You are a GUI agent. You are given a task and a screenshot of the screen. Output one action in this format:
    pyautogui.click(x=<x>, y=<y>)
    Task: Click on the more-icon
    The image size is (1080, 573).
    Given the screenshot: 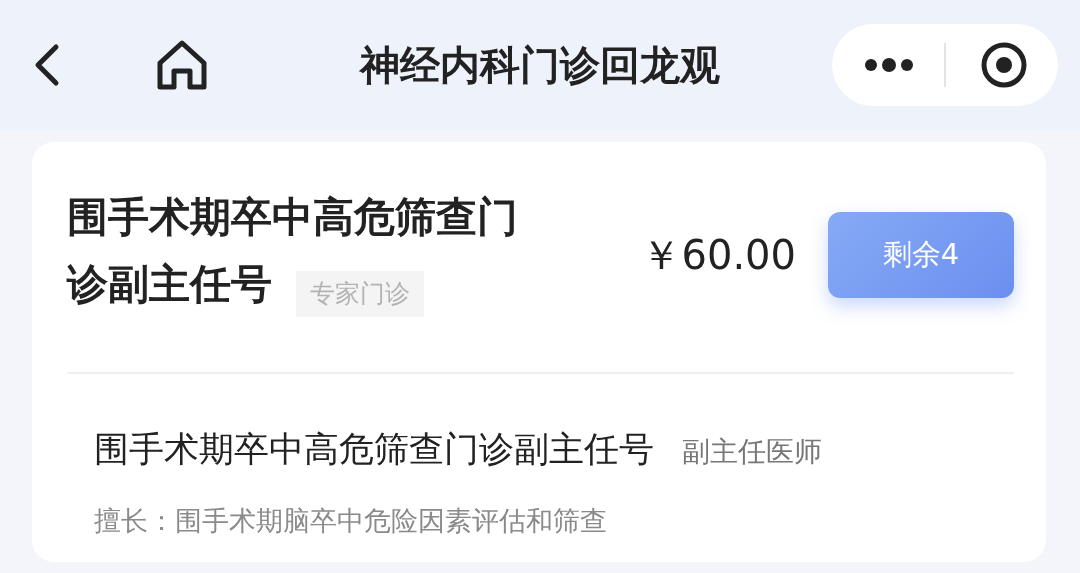 What is the action you would take?
    pyautogui.click(x=889, y=65)
    